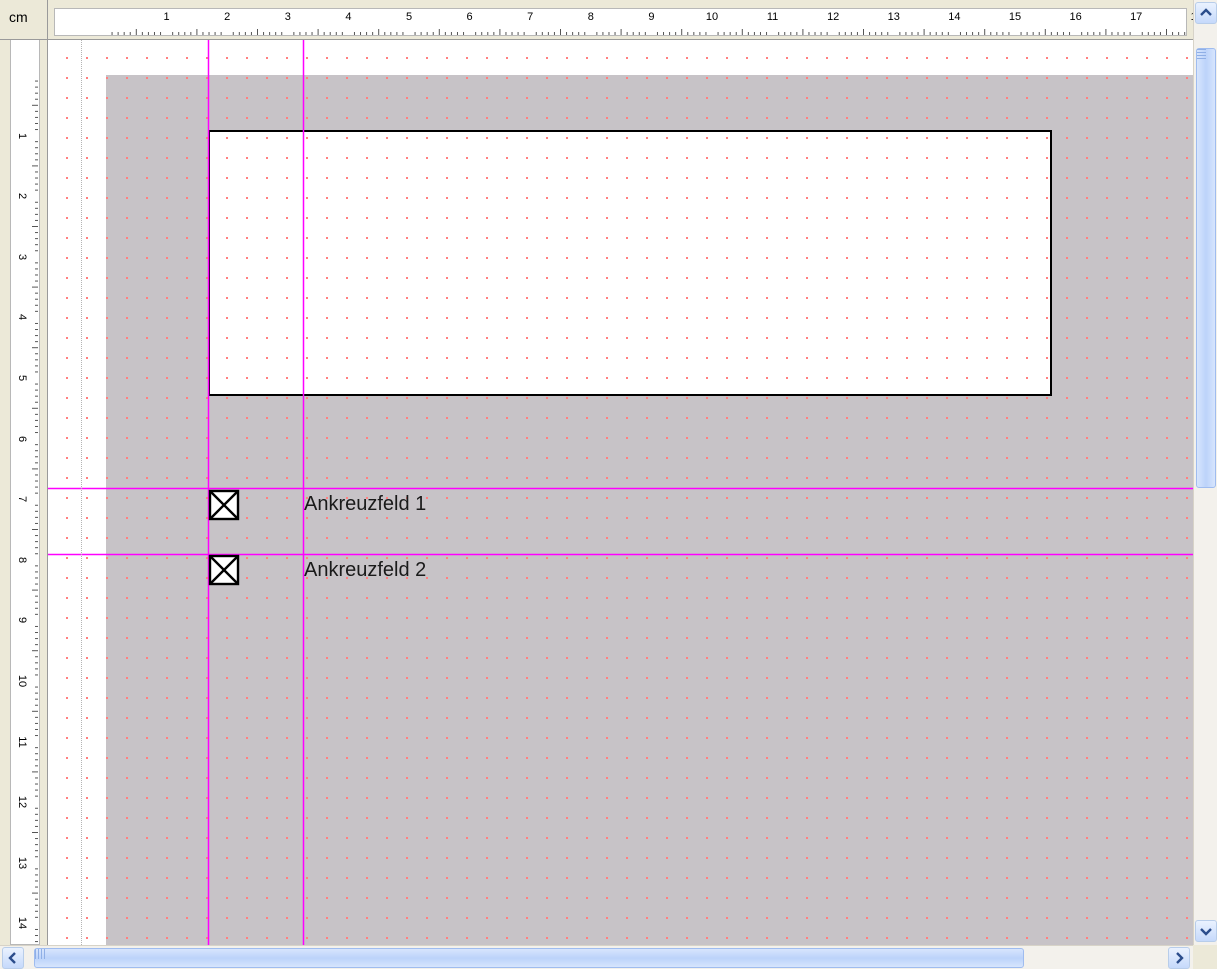 The height and width of the screenshot is (969, 1217). I want to click on horizontal-scroll-thumb, so click(529, 958).